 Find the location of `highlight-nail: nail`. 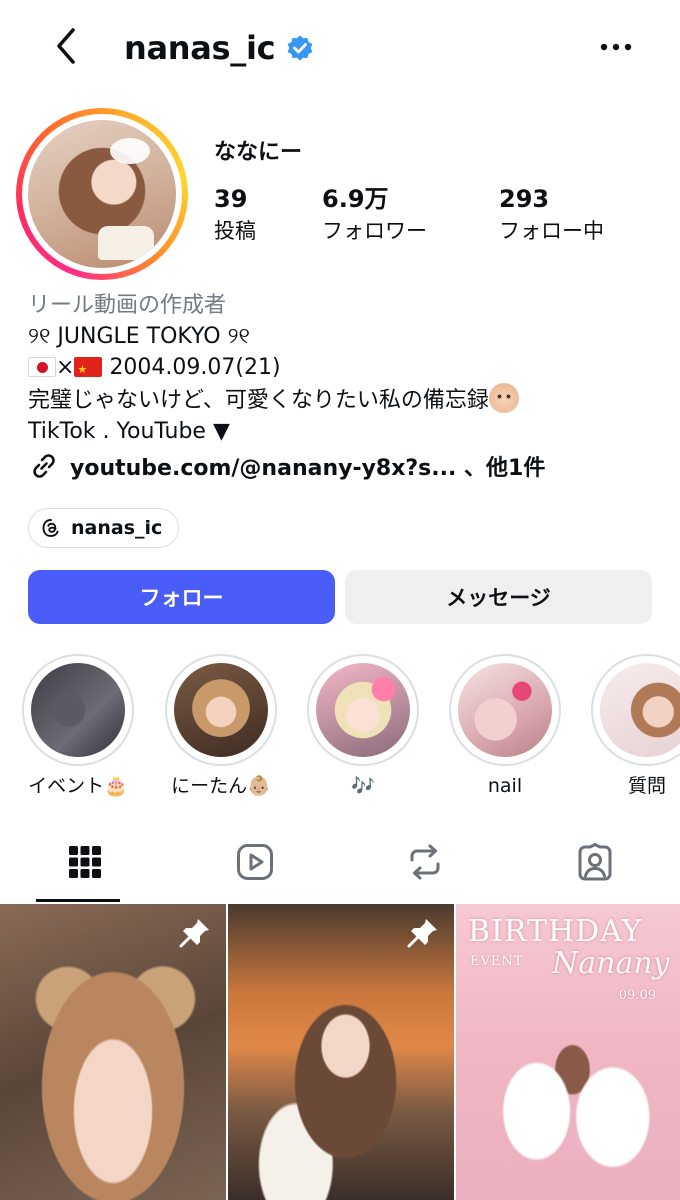

highlight-nail: nail is located at coordinates (505, 727).